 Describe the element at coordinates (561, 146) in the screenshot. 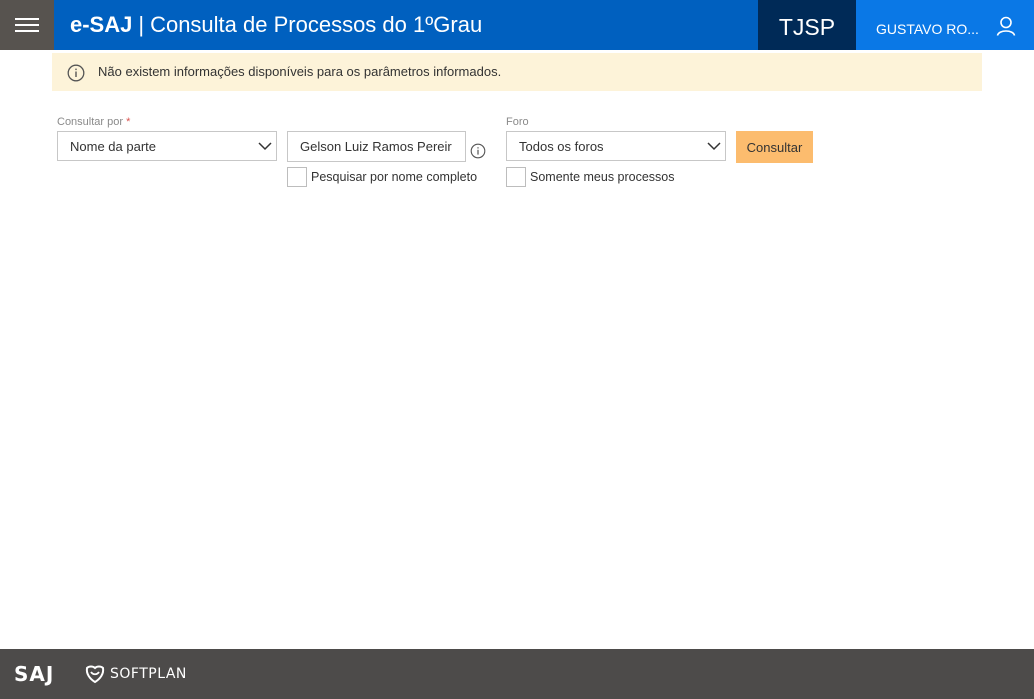

I see `foro-value: Todos os foros` at that location.